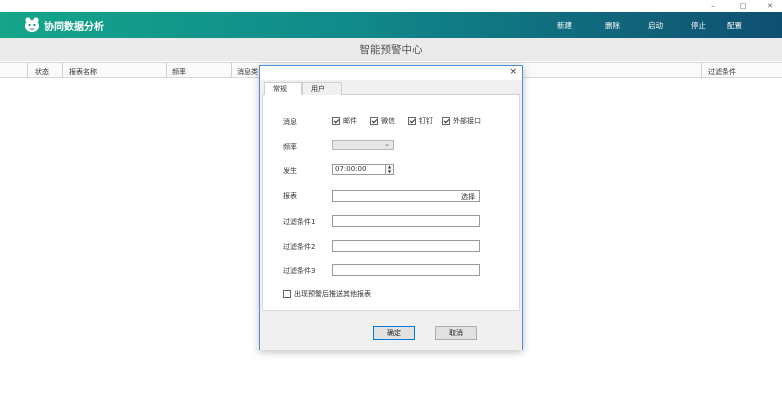 The height and width of the screenshot is (400, 782). I want to click on page-title: 智能预警中心, so click(391, 50).